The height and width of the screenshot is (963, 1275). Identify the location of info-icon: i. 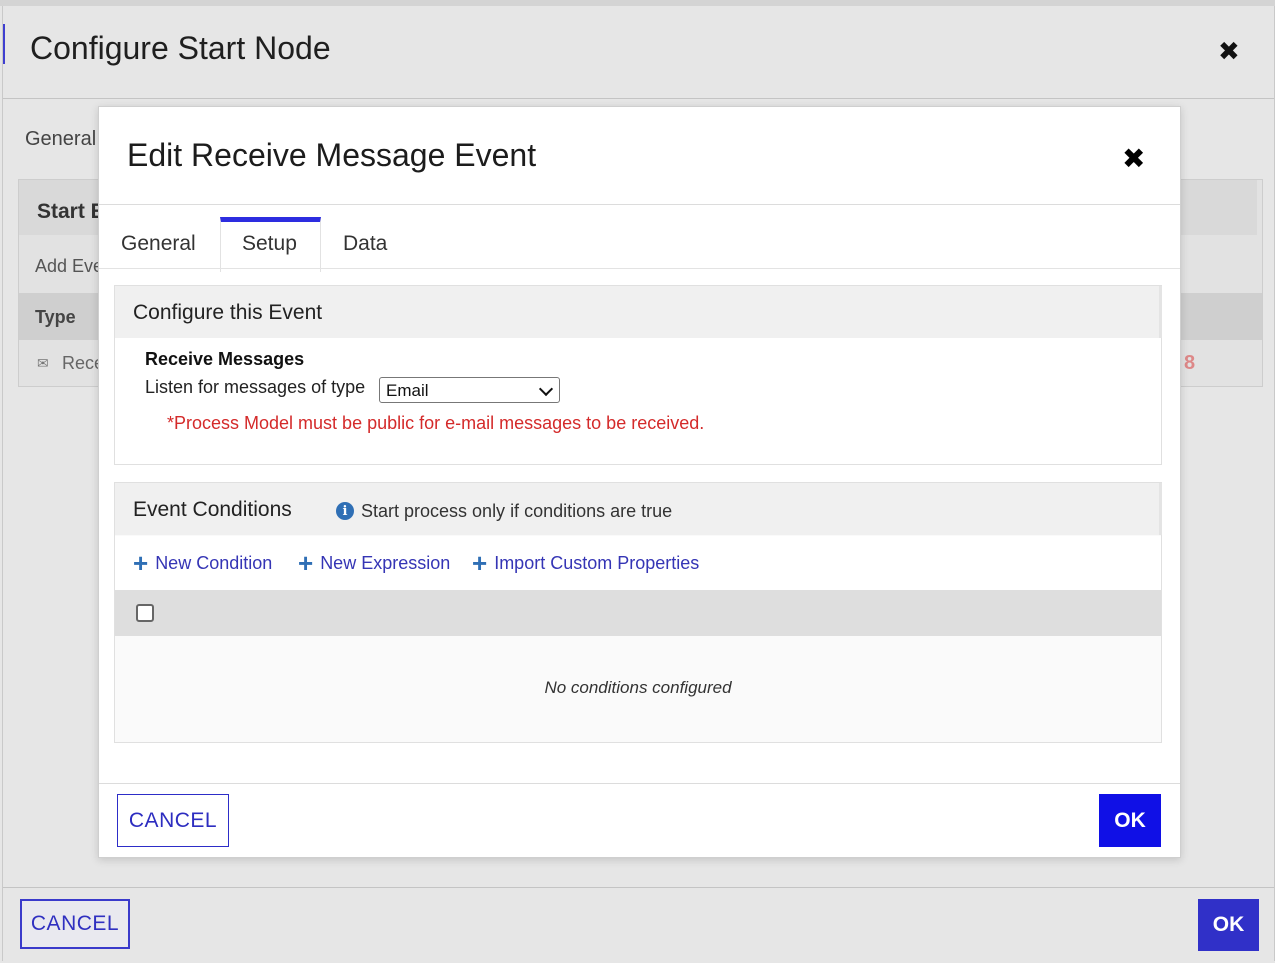
(345, 511).